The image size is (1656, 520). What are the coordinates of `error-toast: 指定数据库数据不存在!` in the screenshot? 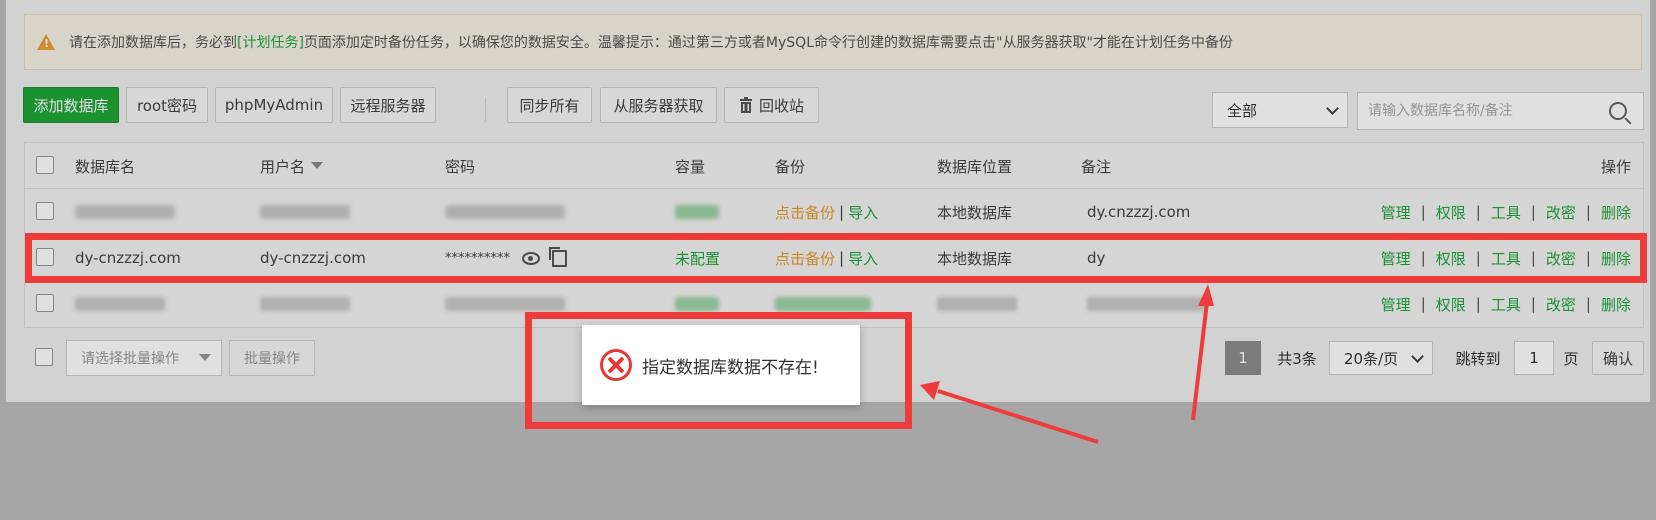 It's located at (721, 365).